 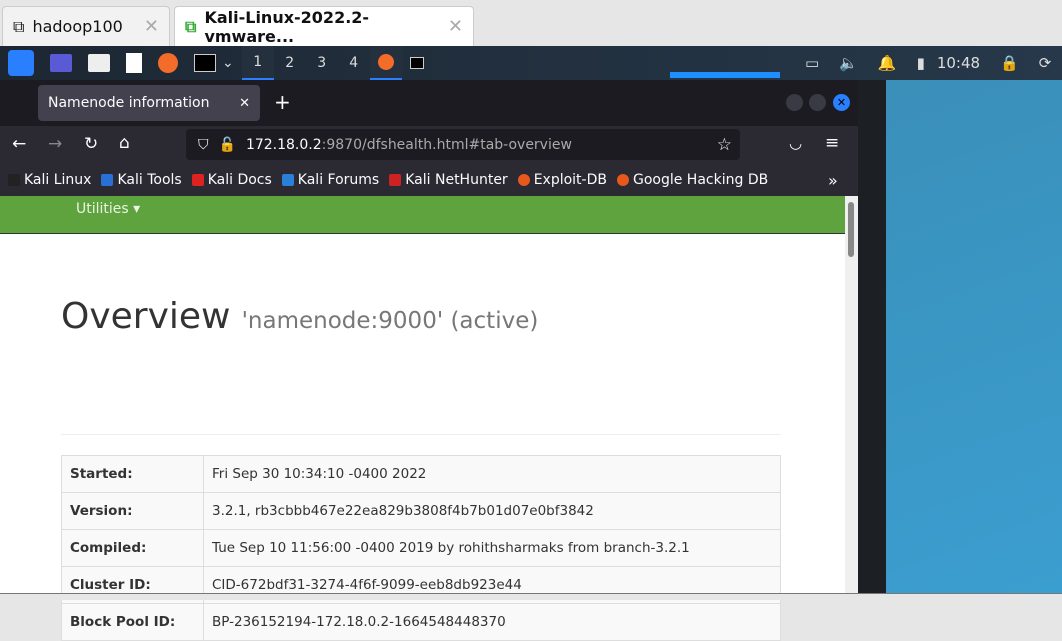 I want to click on kali-menu-icon, so click(x=21, y=63).